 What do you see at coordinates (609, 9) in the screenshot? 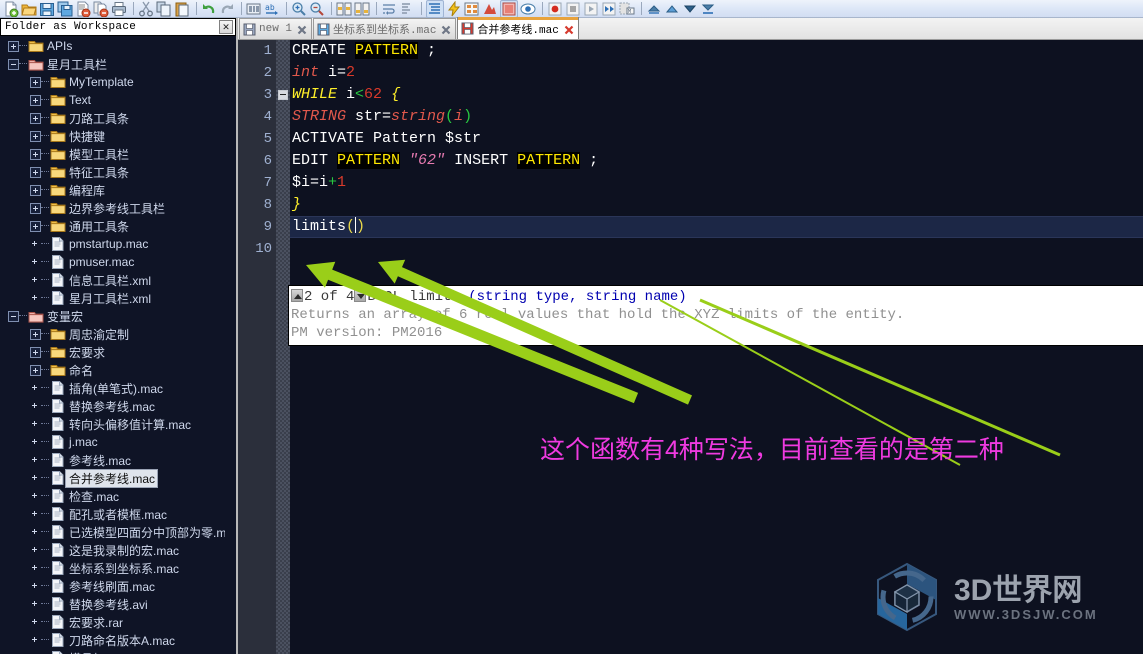
I see `run-macro-multiple-icon` at bounding box center [609, 9].